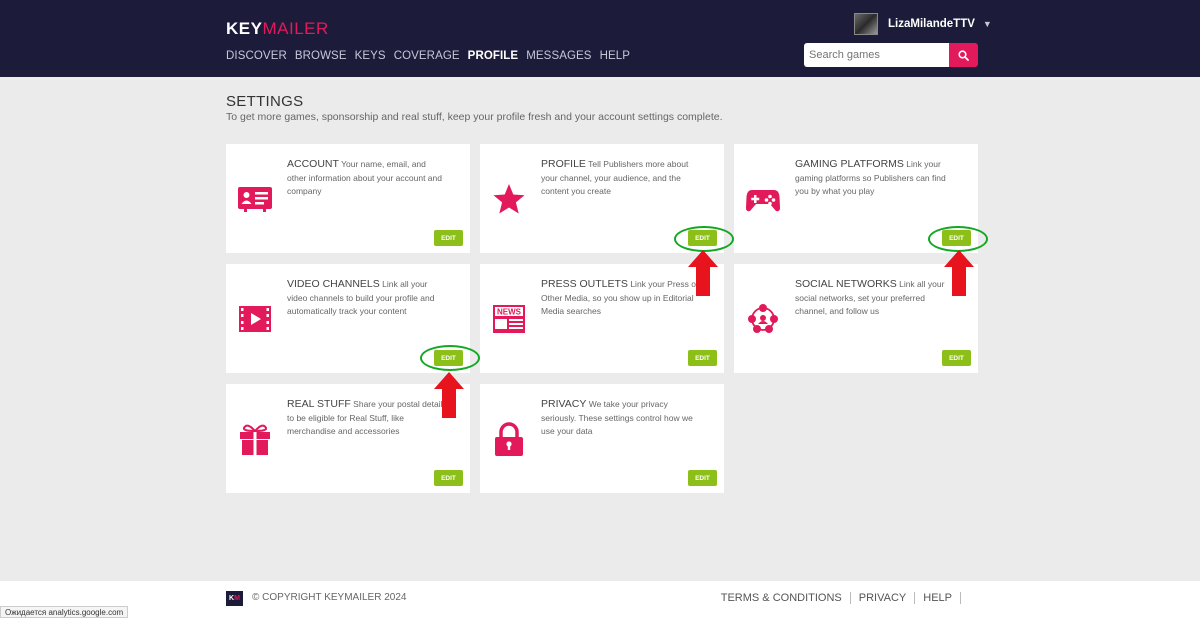  I want to click on nav-profile: PROFILE, so click(493, 56).